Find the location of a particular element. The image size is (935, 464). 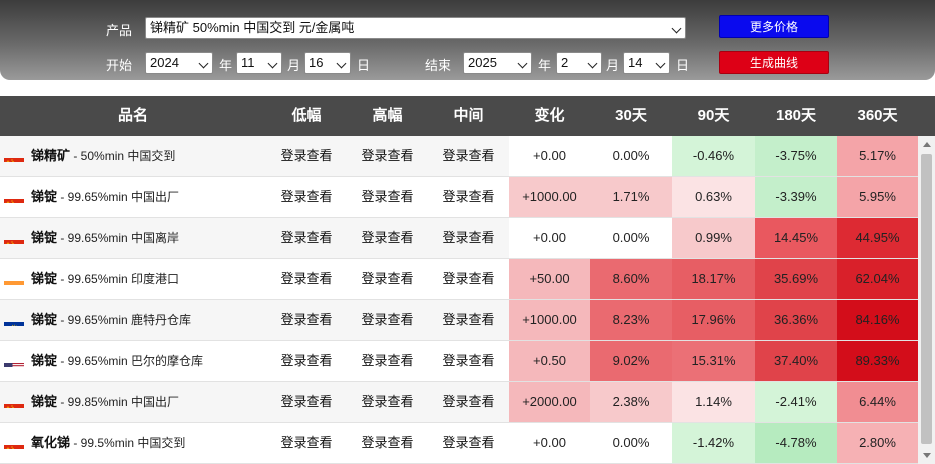

pct-360d-value: 5.95% is located at coordinates (877, 197).